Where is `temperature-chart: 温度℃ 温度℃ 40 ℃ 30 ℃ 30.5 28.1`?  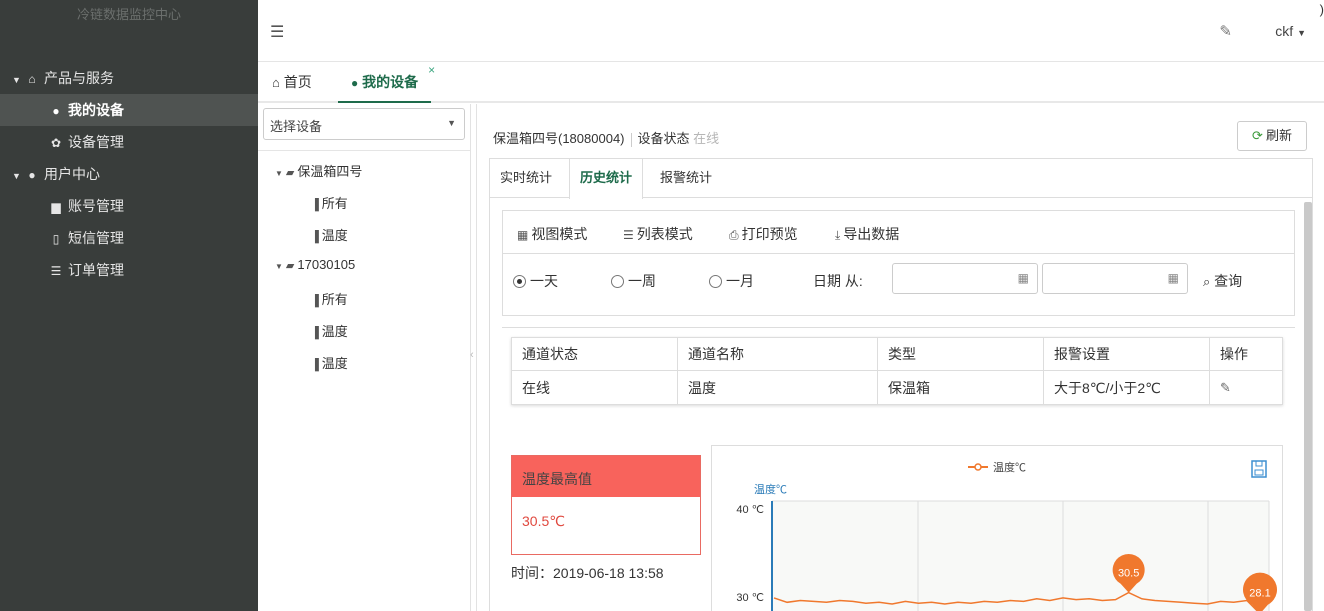
temperature-chart: 温度℃ 温度℃ 40 ℃ 30 ℃ 30.5 28.1 is located at coordinates (997, 528).